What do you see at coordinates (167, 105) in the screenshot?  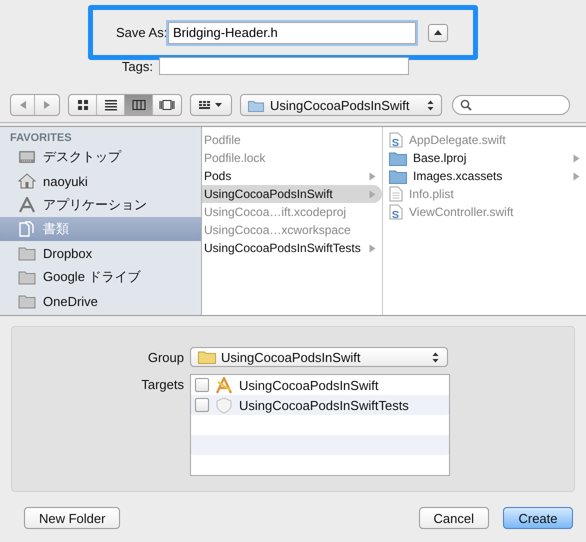 I see `coverflow-icon` at bounding box center [167, 105].